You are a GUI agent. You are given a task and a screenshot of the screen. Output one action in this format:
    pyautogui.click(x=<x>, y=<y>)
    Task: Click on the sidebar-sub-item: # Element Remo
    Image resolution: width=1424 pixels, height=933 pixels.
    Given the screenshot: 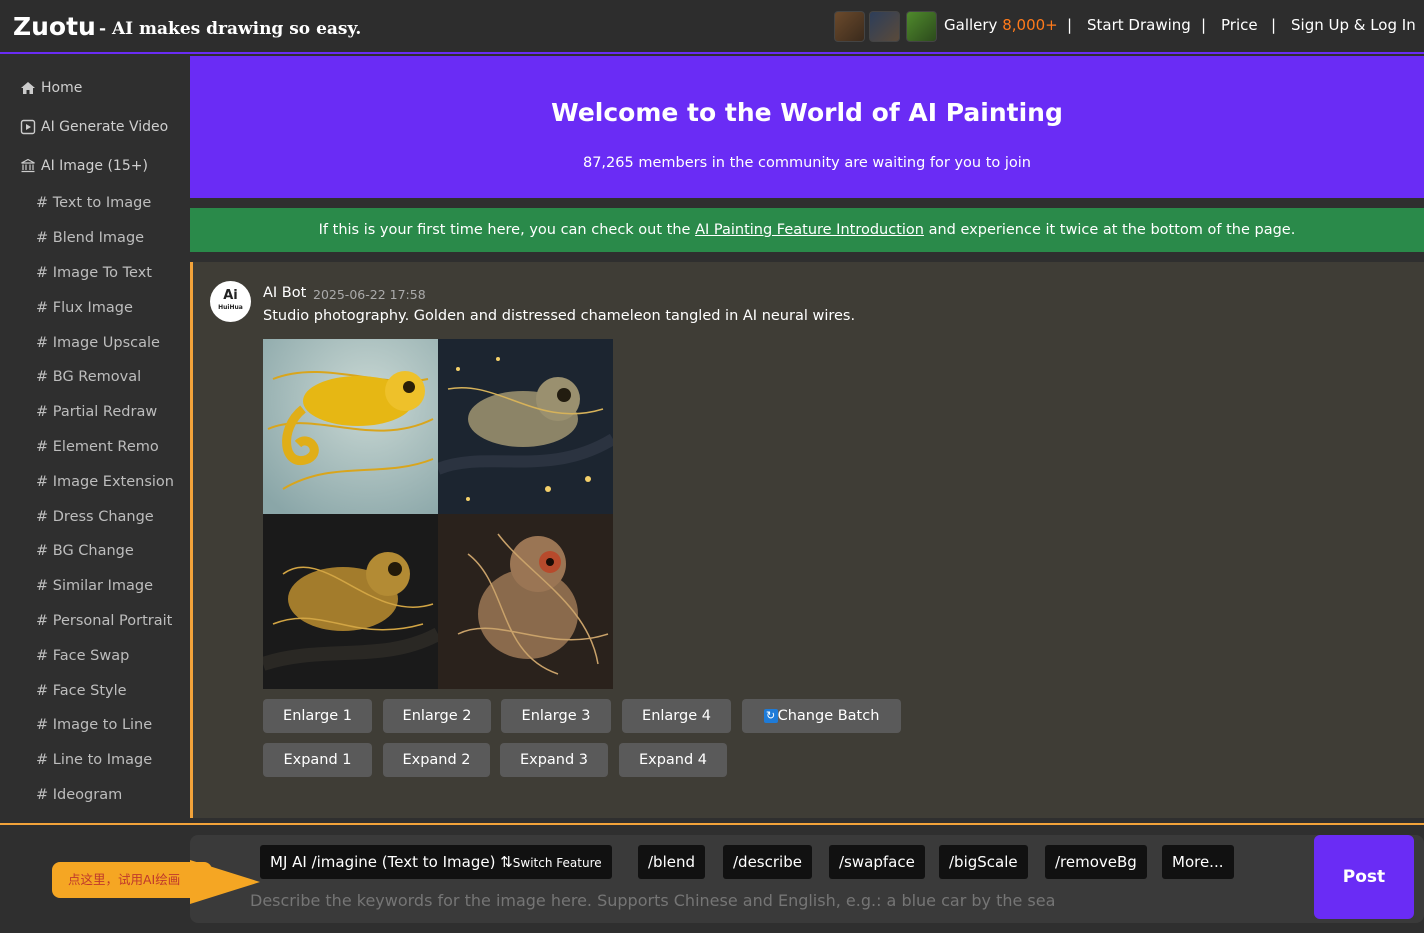 What is the action you would take?
    pyautogui.click(x=97, y=447)
    